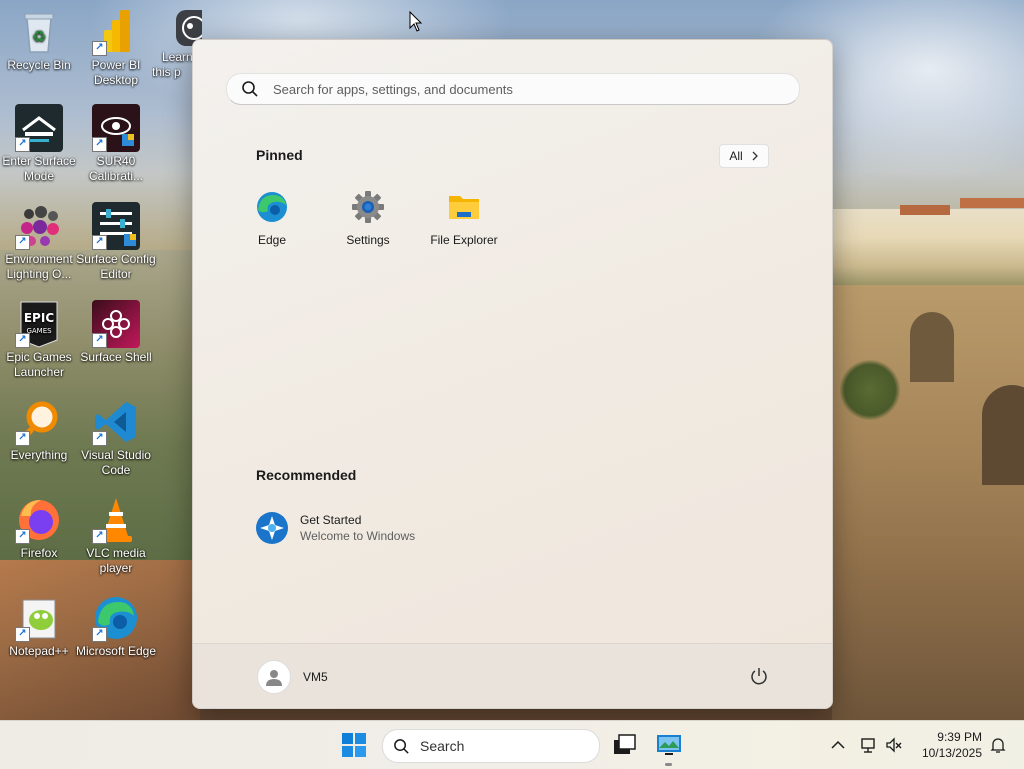 This screenshot has height=769, width=1024. What do you see at coordinates (39, 318) in the screenshot?
I see `svg-text: EPIC` at bounding box center [39, 318].